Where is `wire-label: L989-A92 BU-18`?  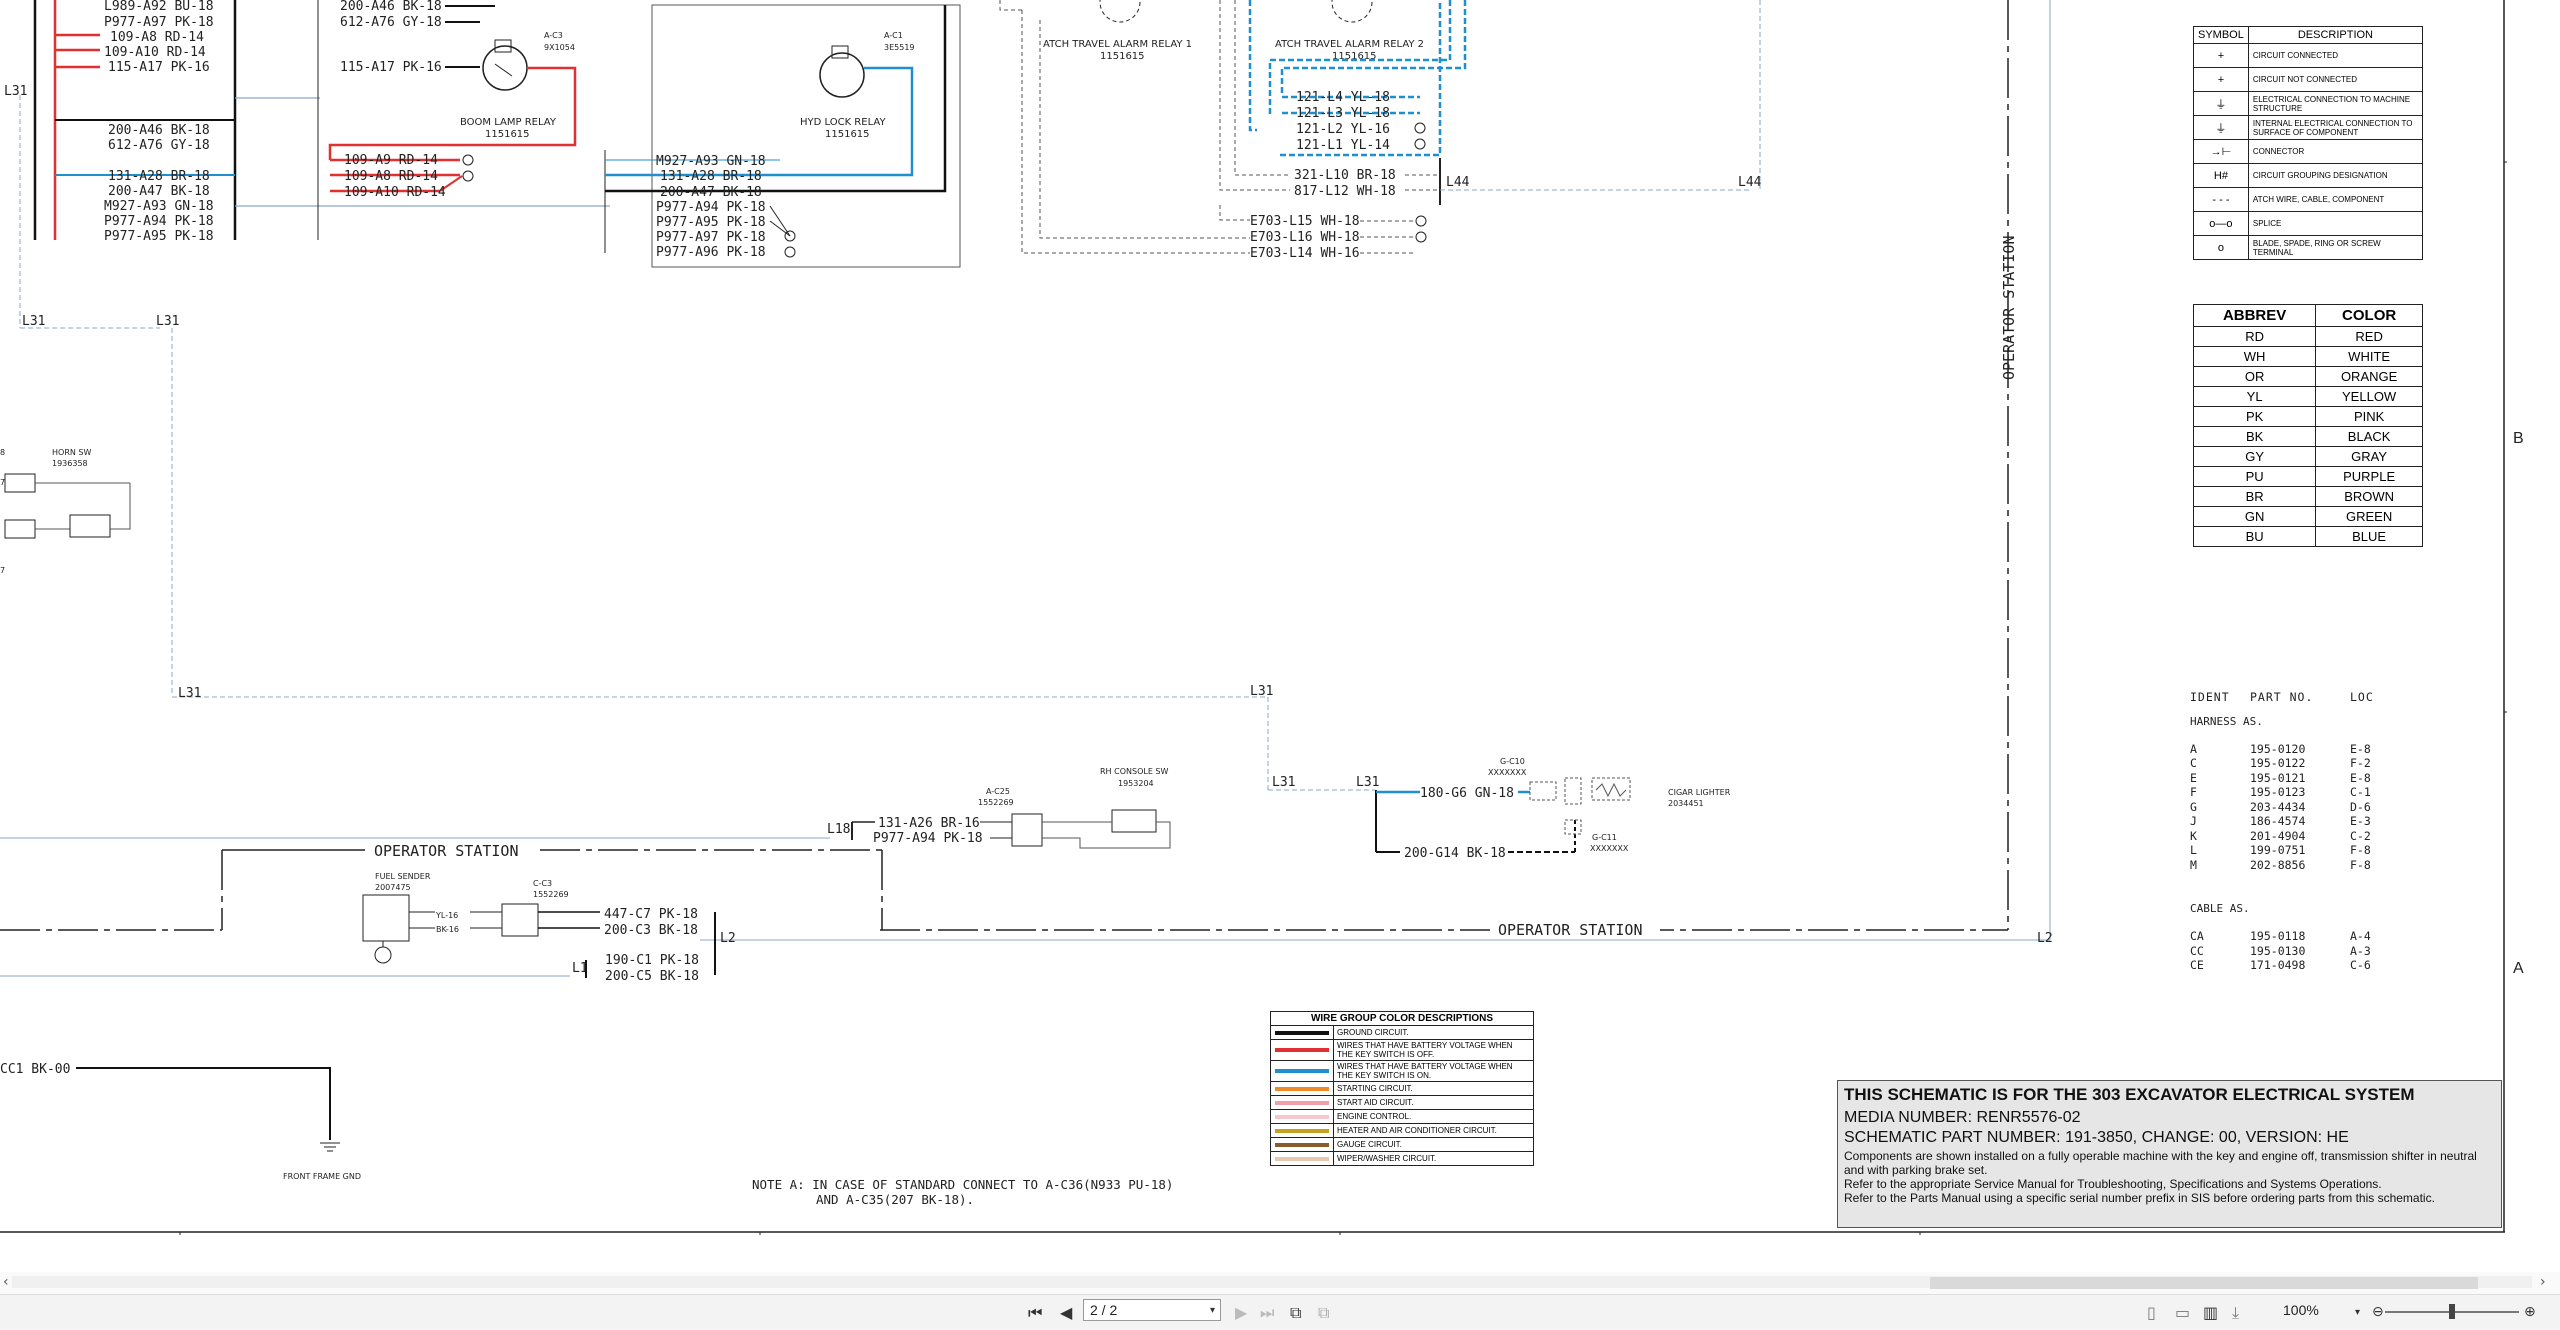
wire-label: L989-A92 BU-18 is located at coordinates (159, 7).